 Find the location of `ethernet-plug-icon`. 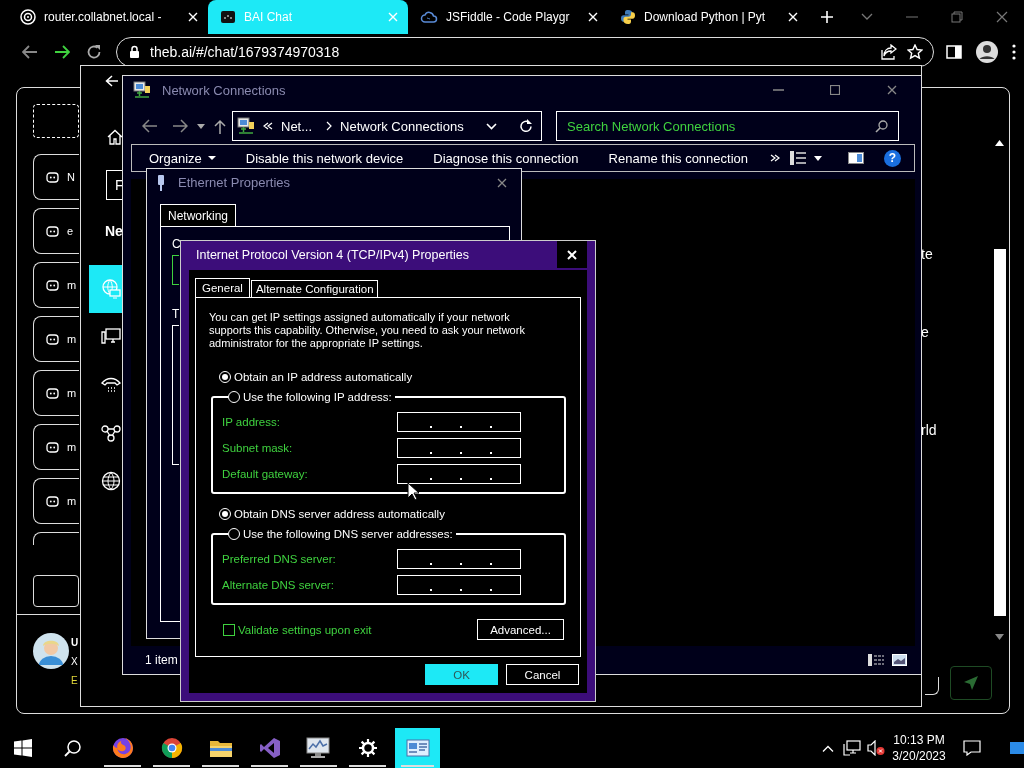

ethernet-plug-icon is located at coordinates (161, 182).